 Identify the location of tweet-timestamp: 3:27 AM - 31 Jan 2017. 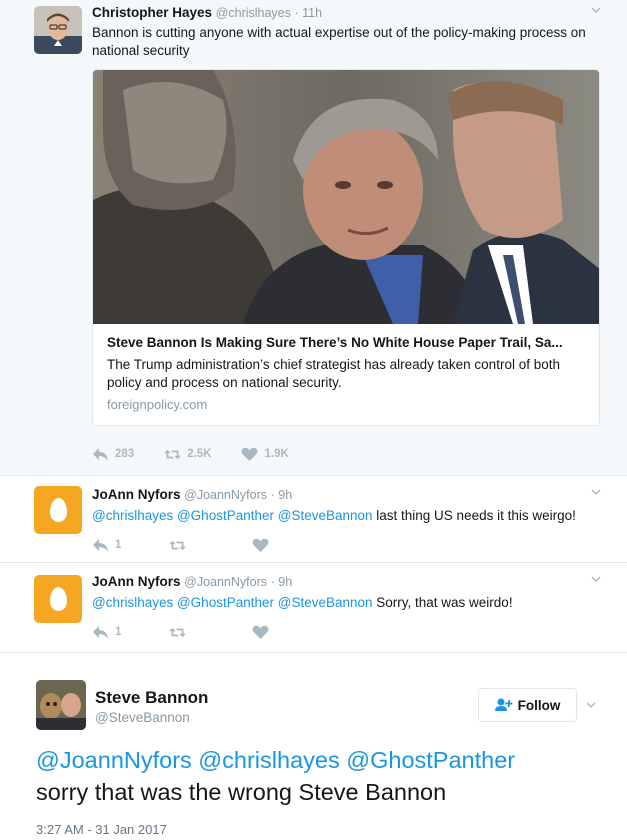
(101, 829).